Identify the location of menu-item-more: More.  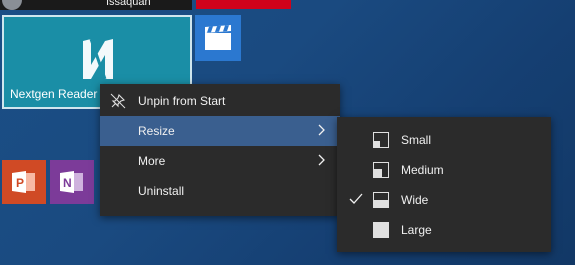
(220, 161).